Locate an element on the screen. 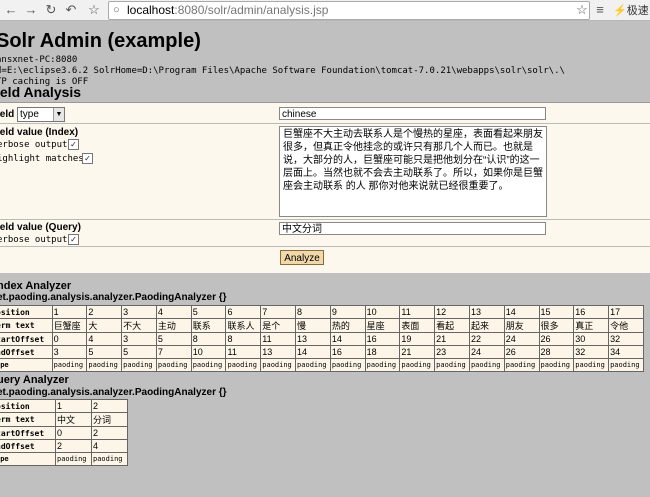  token-cell: 很多 is located at coordinates (556, 325).